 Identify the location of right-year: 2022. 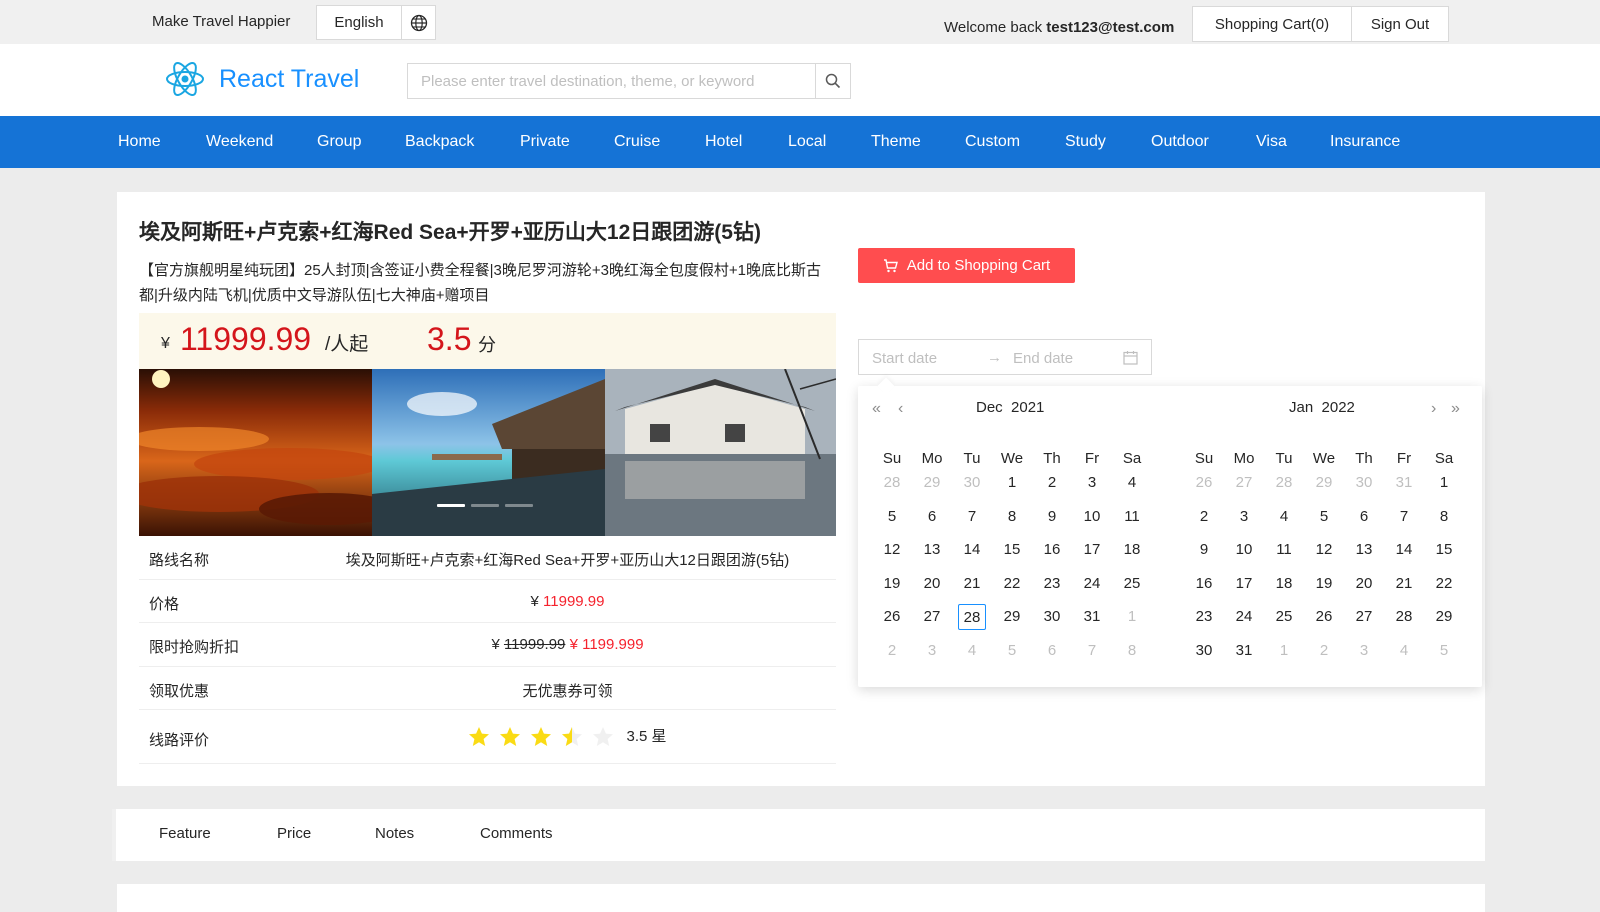
(1338, 407).